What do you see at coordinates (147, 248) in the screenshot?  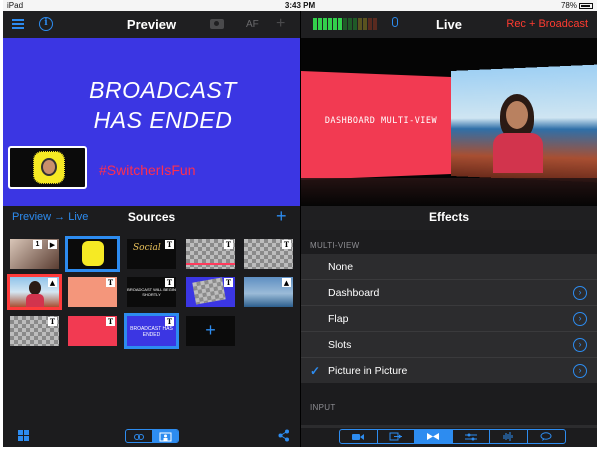 I see `source-thumb-3-text: Social` at bounding box center [147, 248].